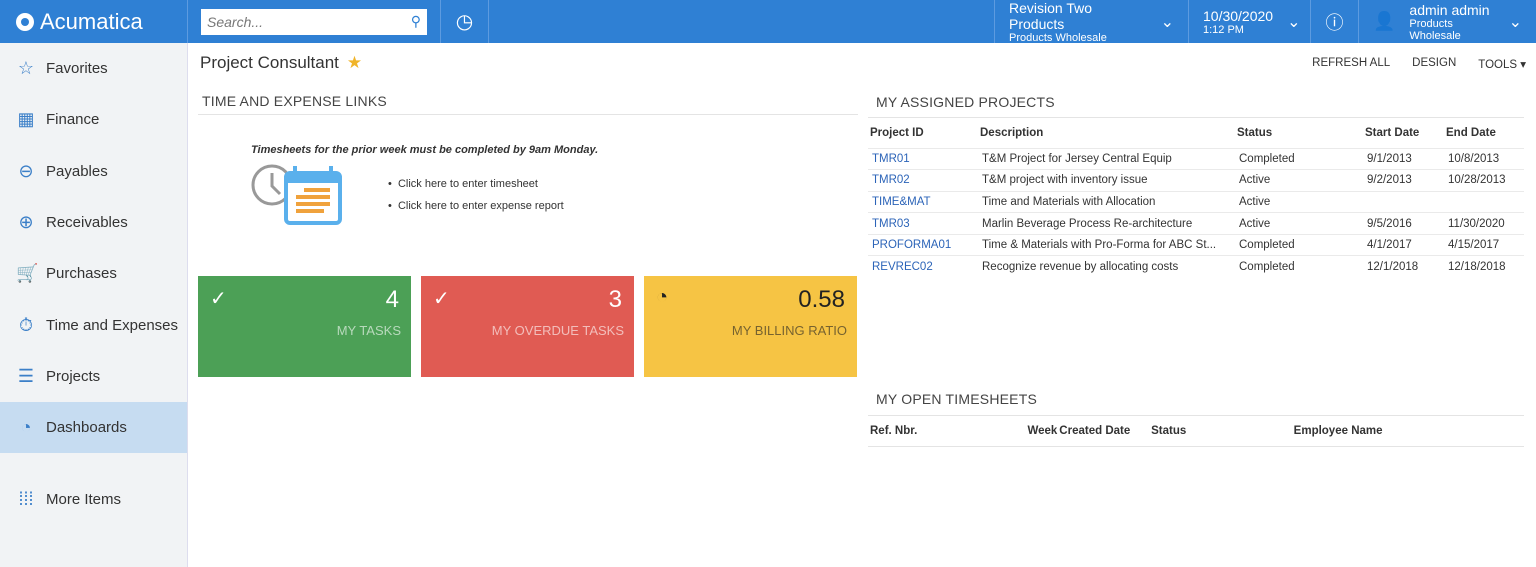 The width and height of the screenshot is (1536, 567). I want to click on table-cell: 10/28/2013, so click(1484, 180).